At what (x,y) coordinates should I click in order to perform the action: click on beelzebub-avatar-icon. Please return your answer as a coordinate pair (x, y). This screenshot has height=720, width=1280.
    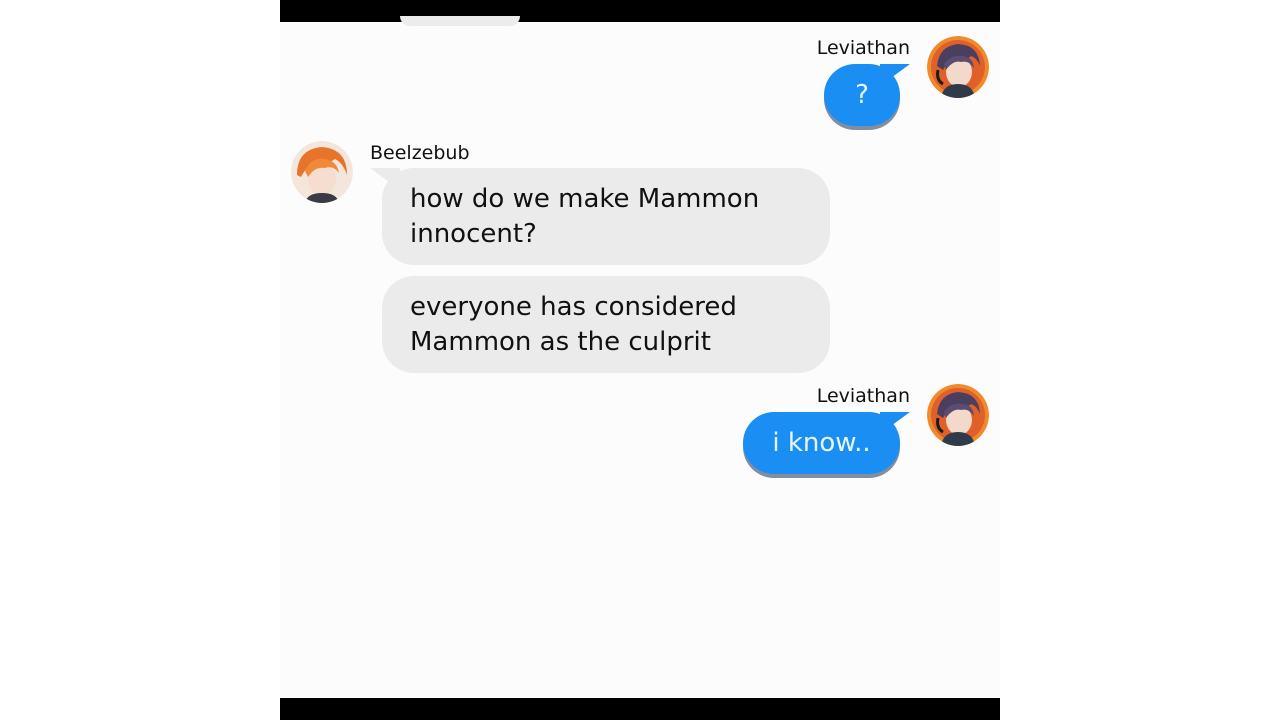
    Looking at the image, I should click on (322, 172).